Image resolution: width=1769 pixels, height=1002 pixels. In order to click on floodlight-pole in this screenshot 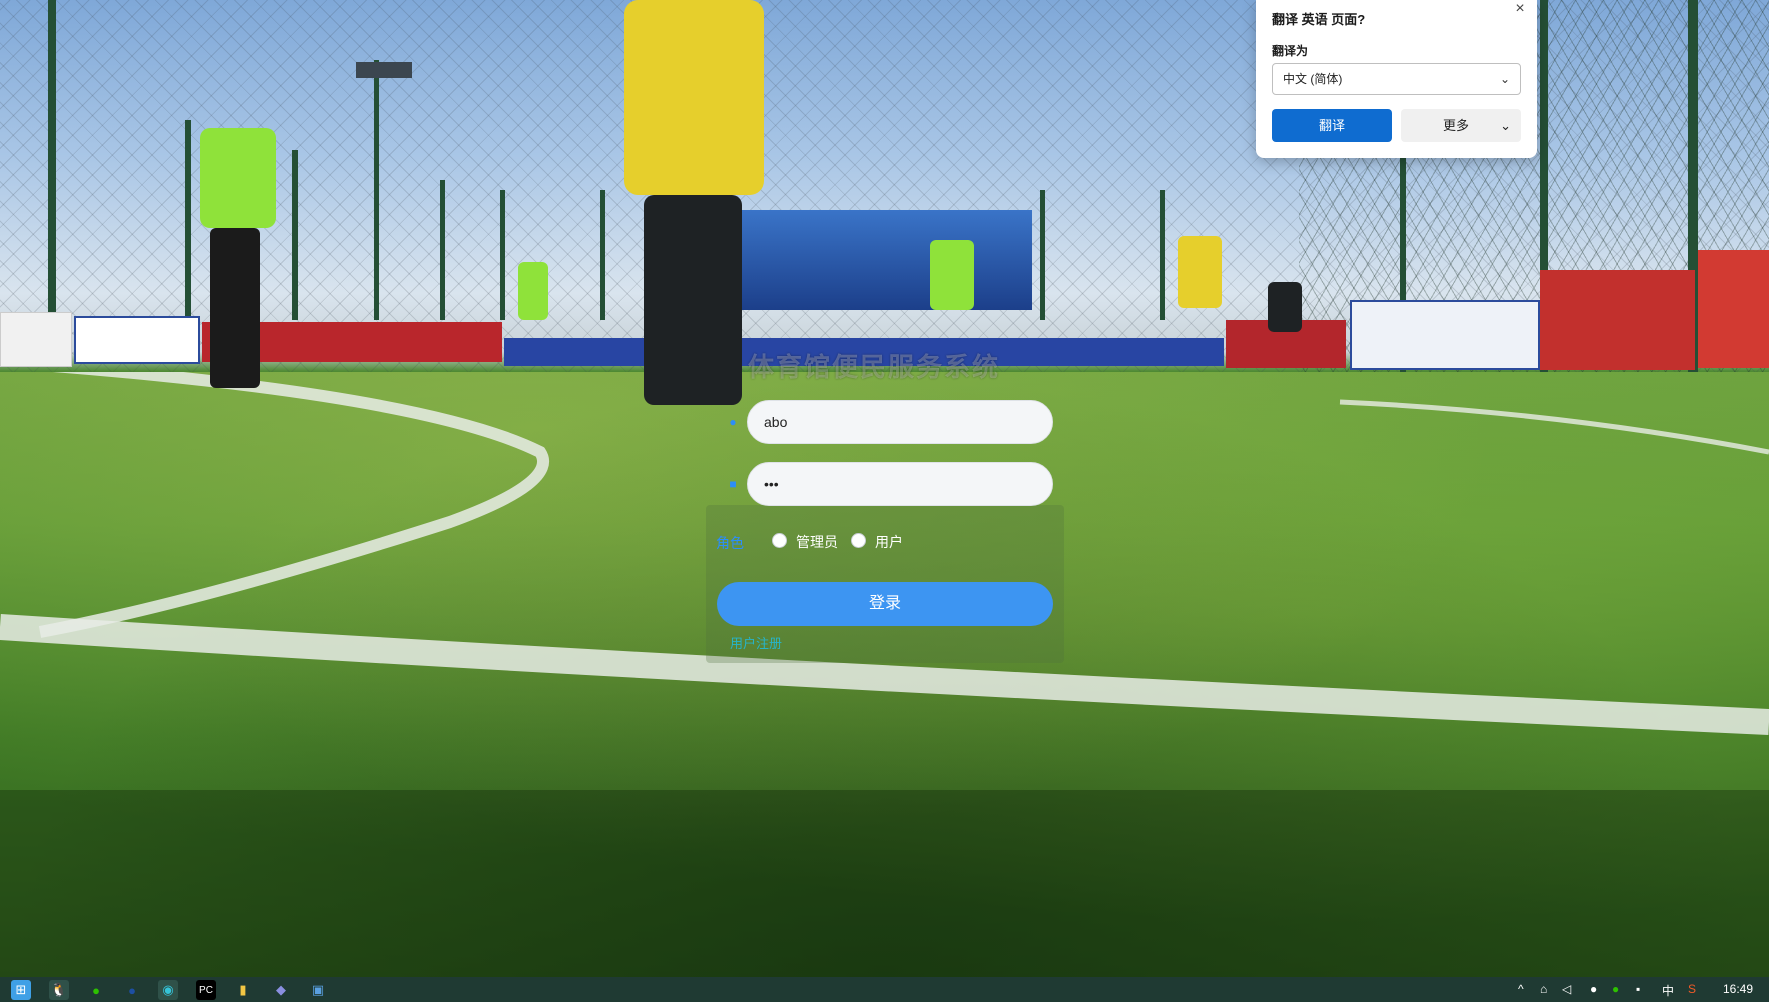, I will do `click(376, 190)`.